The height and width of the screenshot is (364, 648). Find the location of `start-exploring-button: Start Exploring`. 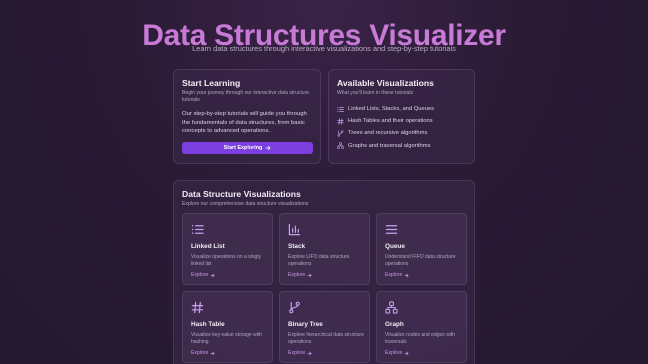

start-exploring-button: Start Exploring is located at coordinates (247, 148).